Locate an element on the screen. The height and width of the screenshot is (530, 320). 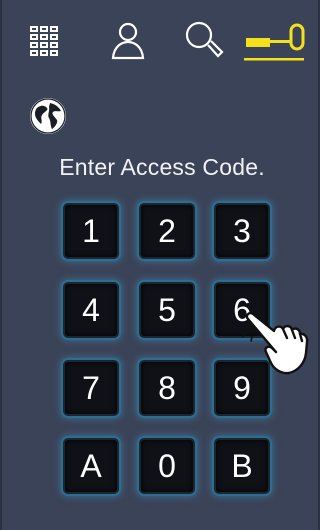
key-1: 1 is located at coordinates (91, 231).